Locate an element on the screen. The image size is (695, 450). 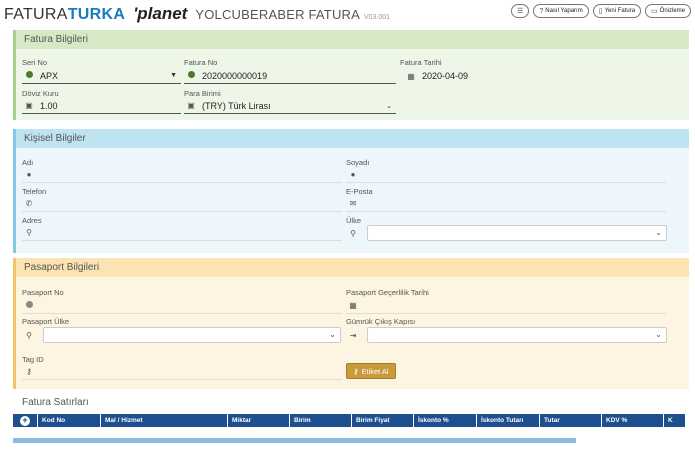
last-name-label: Soyadı is located at coordinates (358, 162).